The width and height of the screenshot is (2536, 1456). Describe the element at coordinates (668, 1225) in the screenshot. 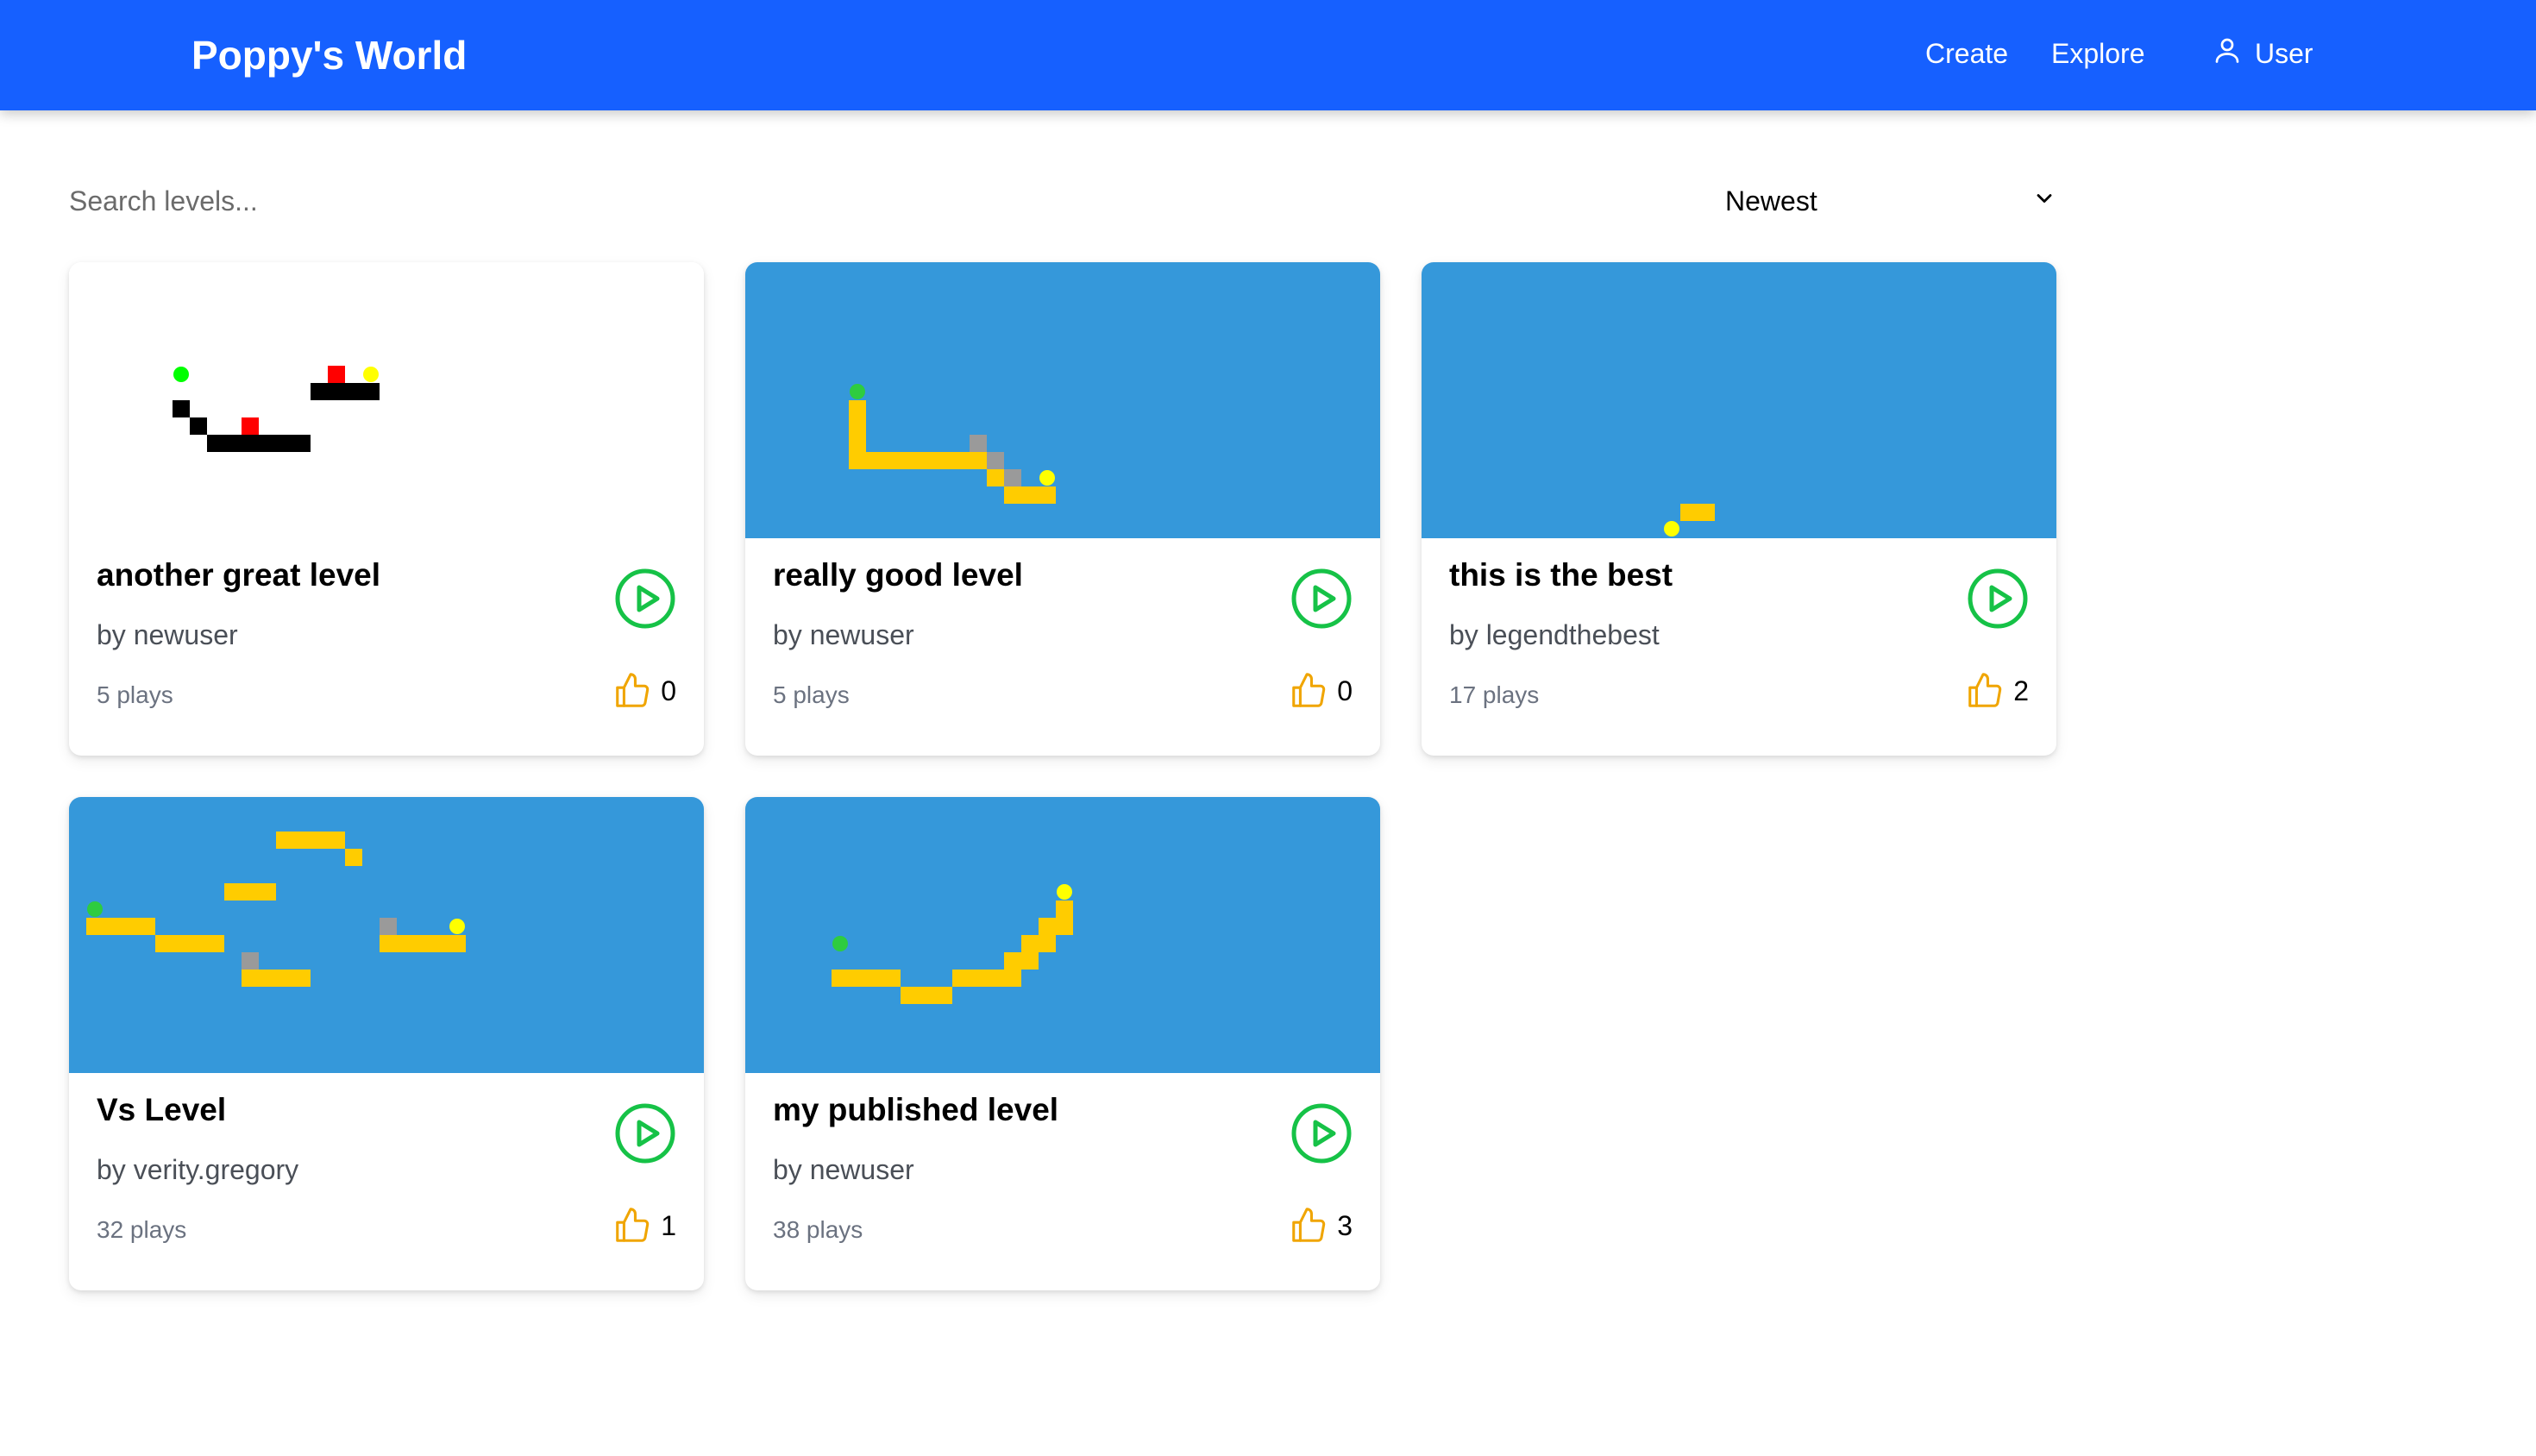

I see `like-count: 1` at that location.